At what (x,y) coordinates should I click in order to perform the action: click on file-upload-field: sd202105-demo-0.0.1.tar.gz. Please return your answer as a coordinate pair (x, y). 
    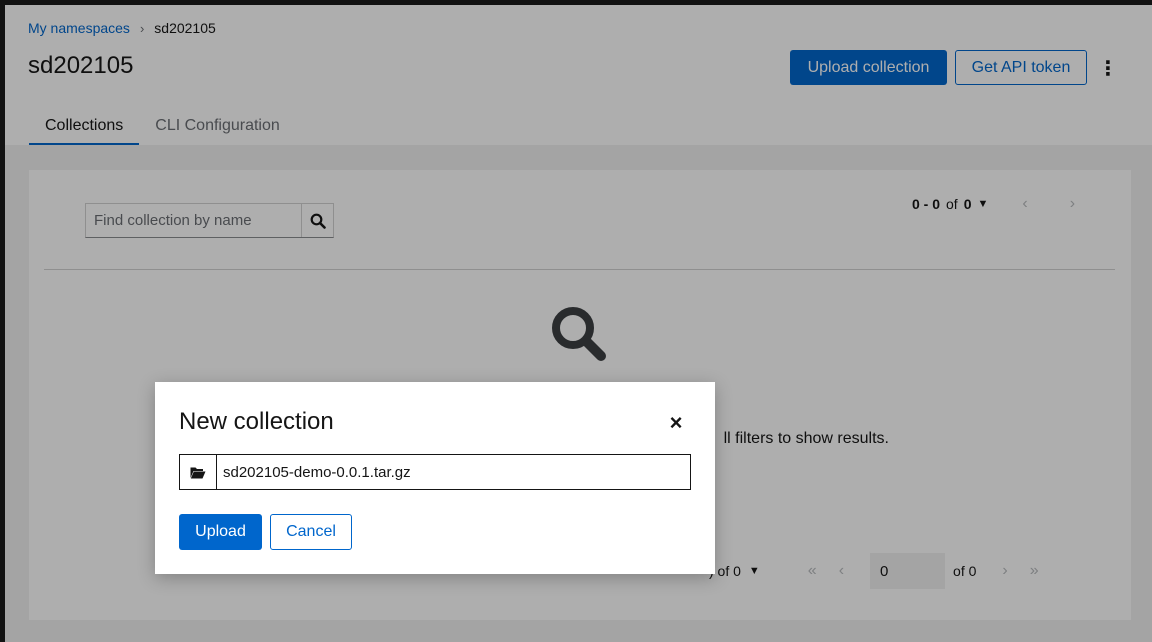
    Looking at the image, I should click on (435, 472).